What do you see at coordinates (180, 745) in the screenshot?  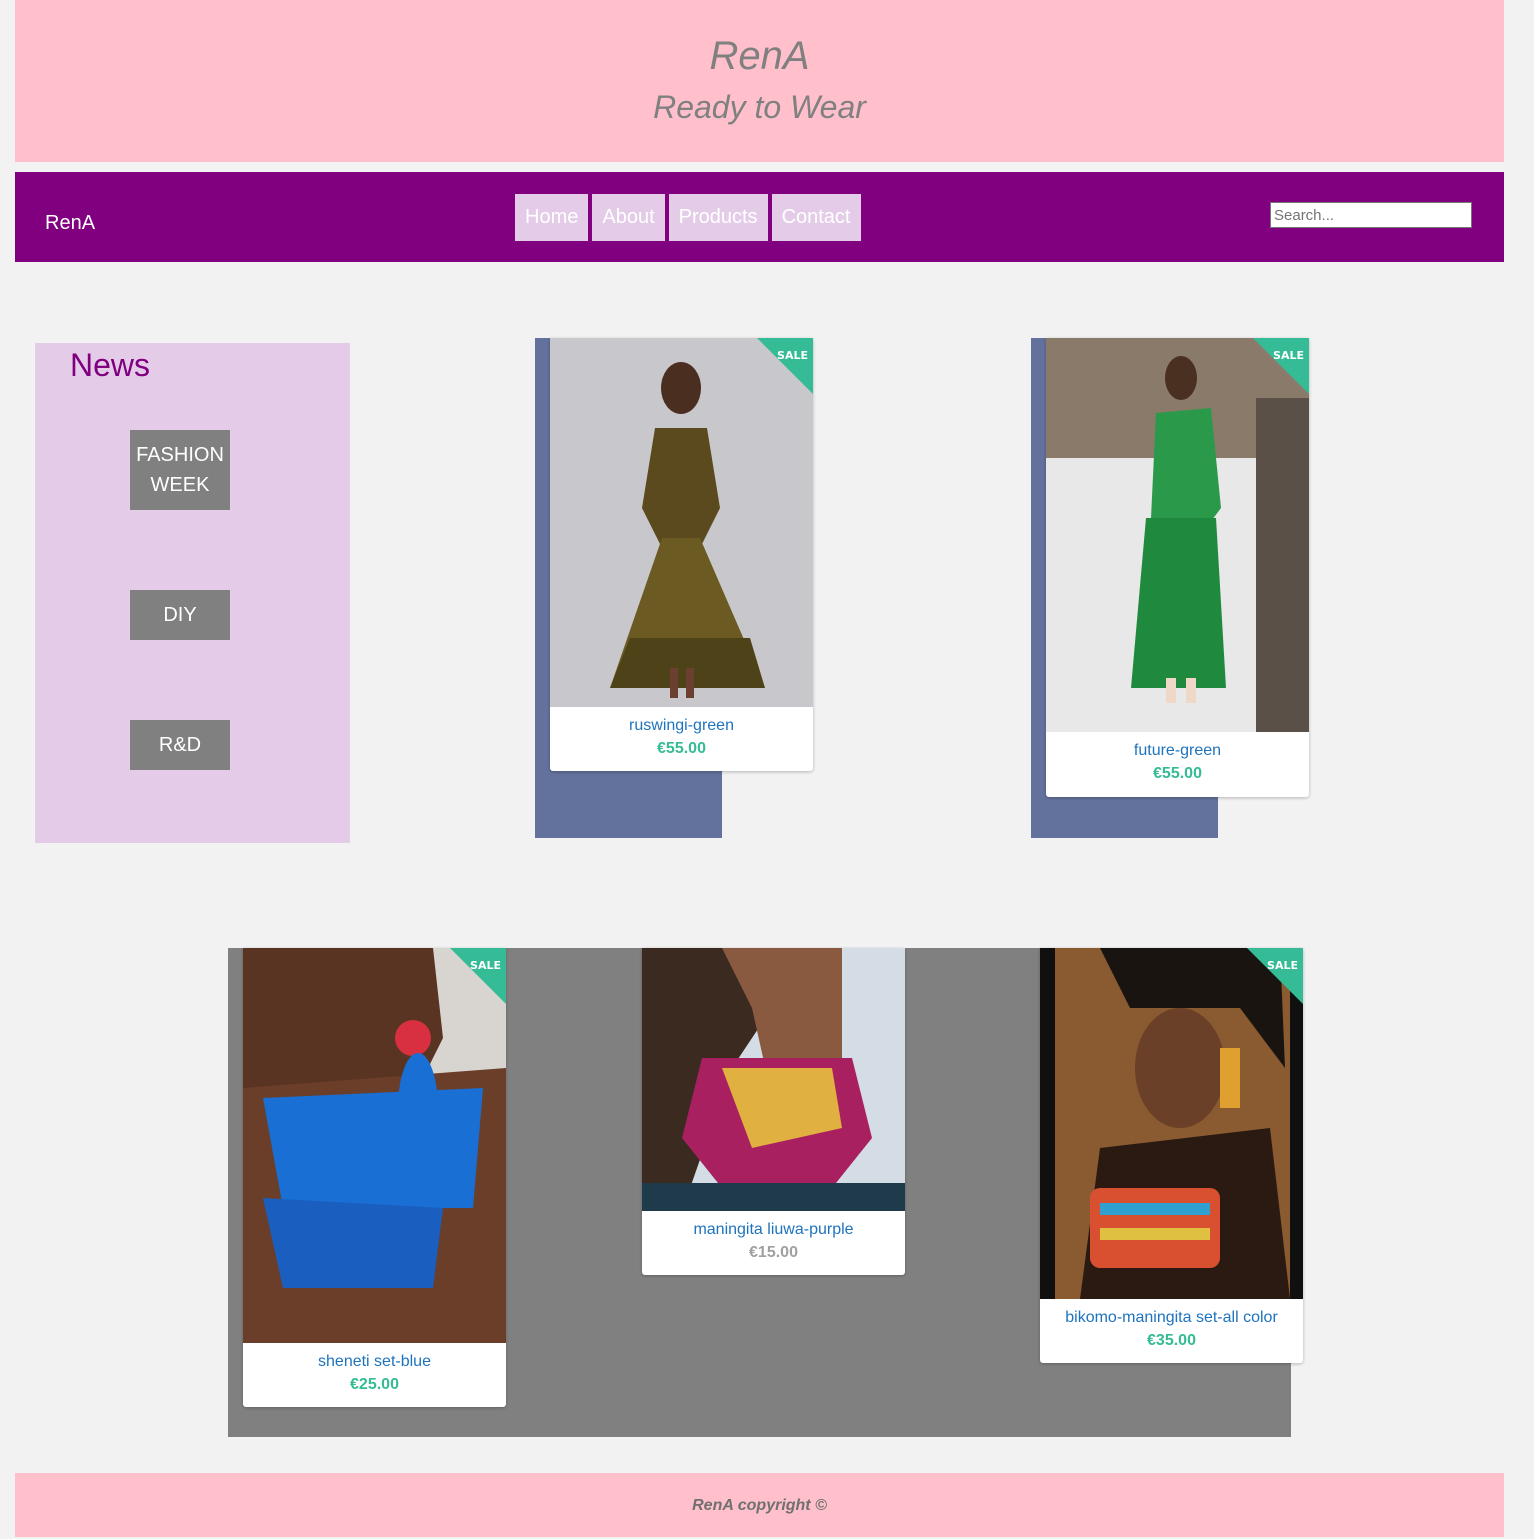 I see `news-button-rd: R&D` at bounding box center [180, 745].